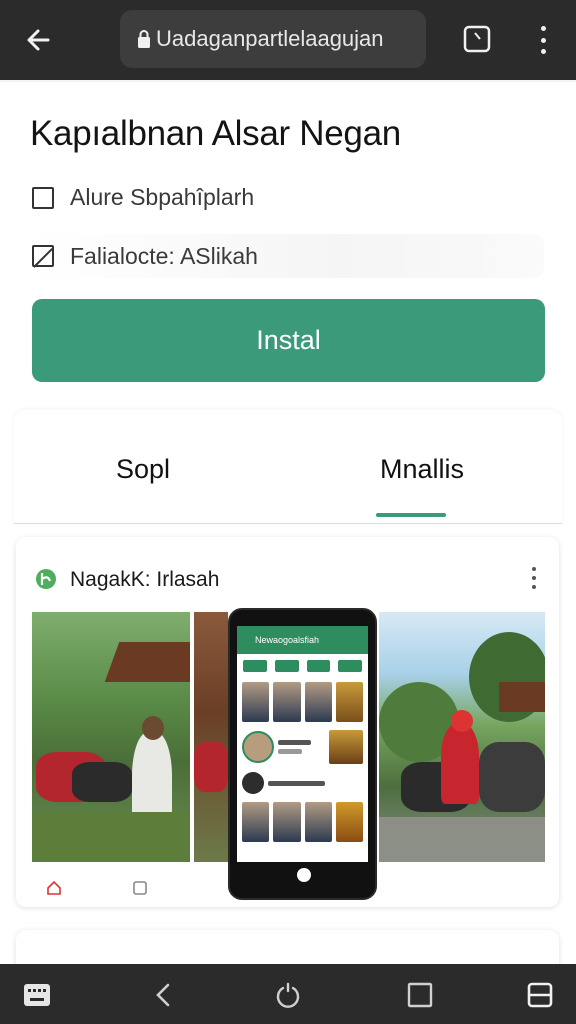 This screenshot has height=1024, width=576. Describe the element at coordinates (422, 469) in the screenshot. I see `tab-mnallis: Mnallis` at that location.